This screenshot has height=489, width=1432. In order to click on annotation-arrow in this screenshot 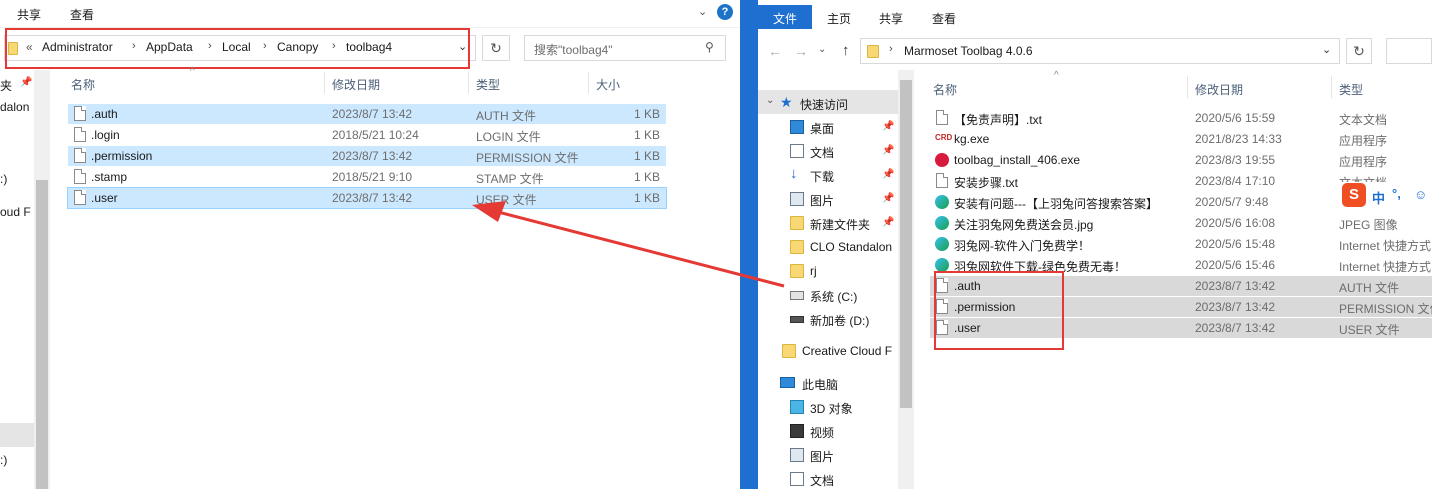, I will do `click(628, 244)`.